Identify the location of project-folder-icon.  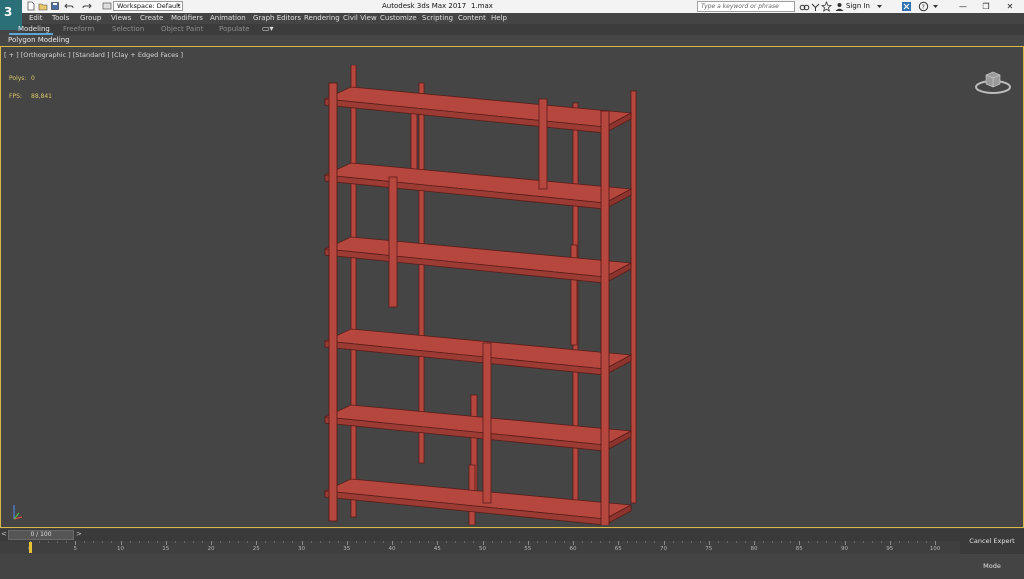
(107, 6).